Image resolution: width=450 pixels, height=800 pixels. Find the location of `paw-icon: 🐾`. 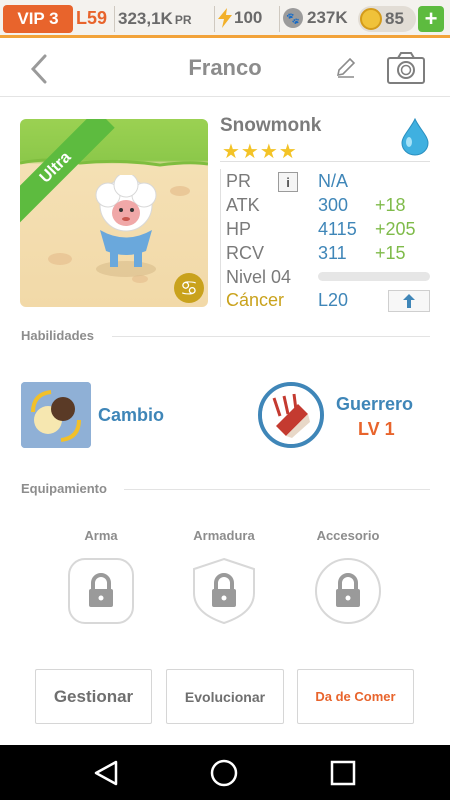

paw-icon: 🐾 is located at coordinates (293, 18).